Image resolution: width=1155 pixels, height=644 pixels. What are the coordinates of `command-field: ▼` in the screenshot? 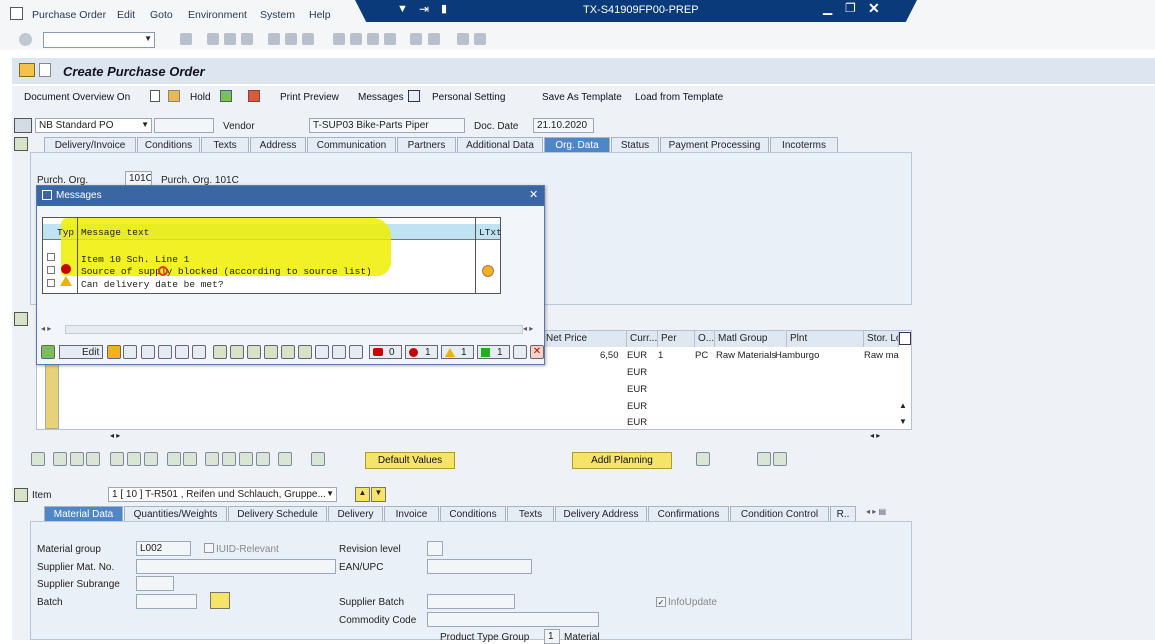 It's located at (99, 40).